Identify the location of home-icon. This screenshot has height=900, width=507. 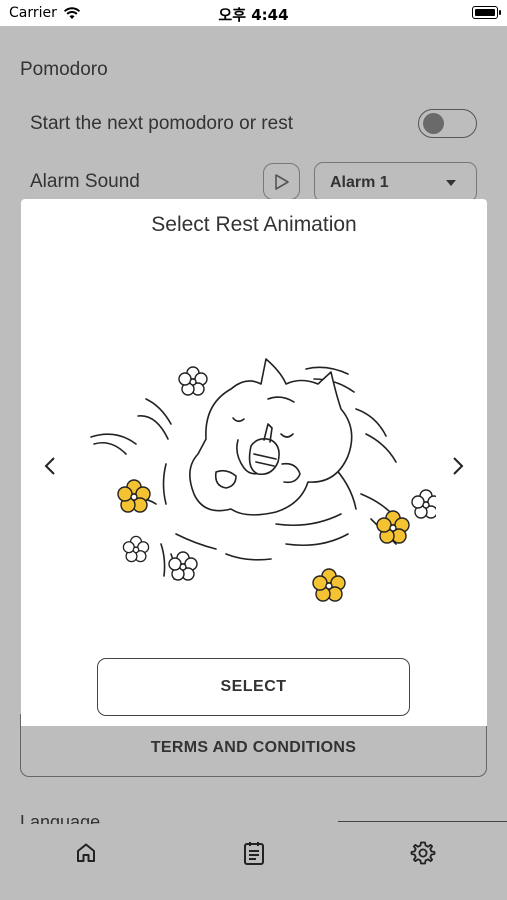
(86, 852).